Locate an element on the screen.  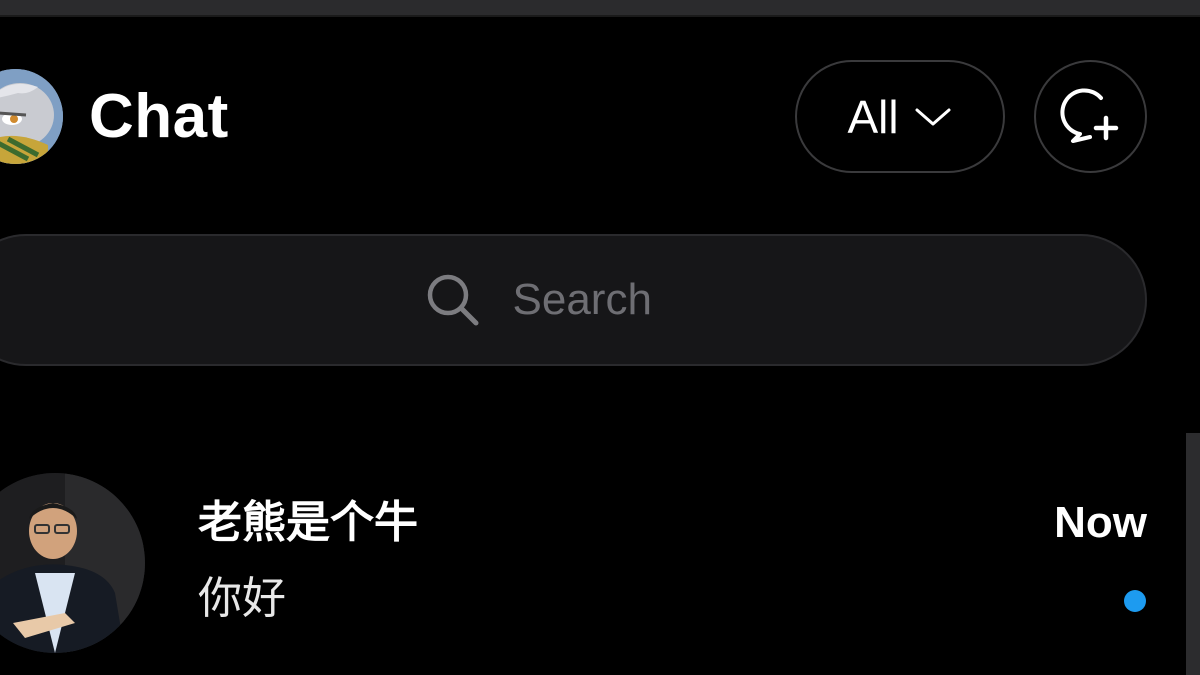
scrollbar is located at coordinates (1193, 554).